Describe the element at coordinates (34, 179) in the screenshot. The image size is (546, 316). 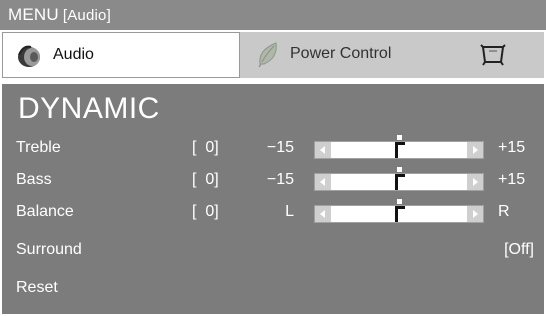
I see `setting-label: Bass` at that location.